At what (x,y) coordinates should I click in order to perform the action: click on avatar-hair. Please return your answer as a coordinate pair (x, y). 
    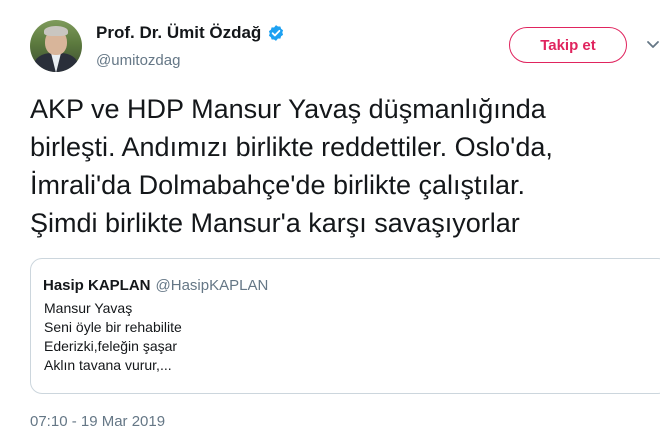
    Looking at the image, I should click on (56, 31).